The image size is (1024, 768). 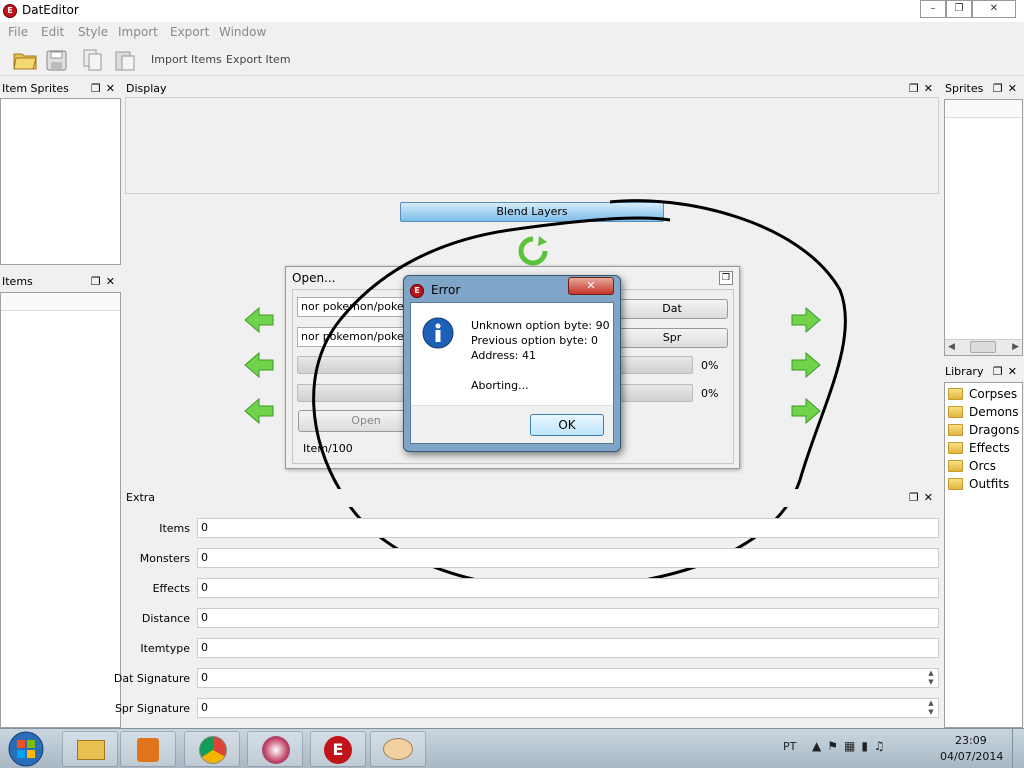 What do you see at coordinates (971, 740) in the screenshot?
I see `clock-time: 23:09` at bounding box center [971, 740].